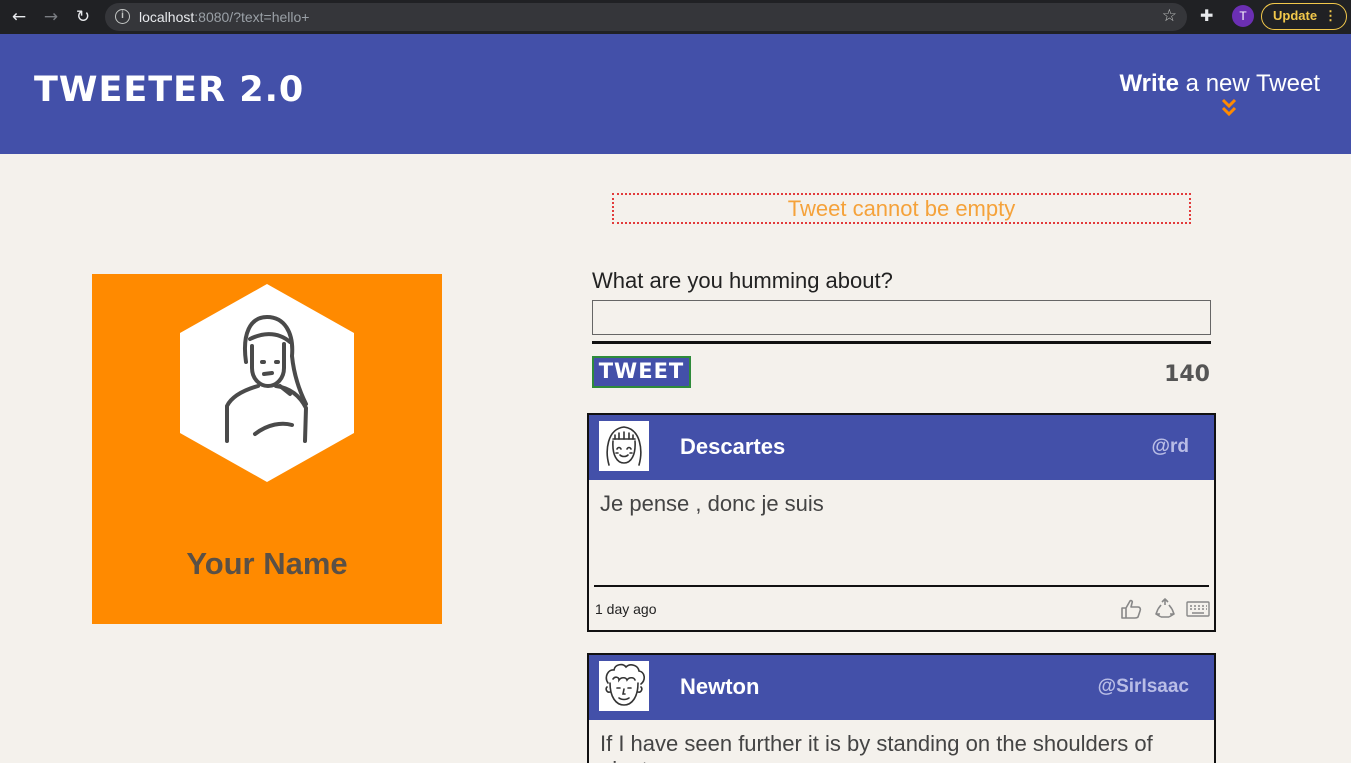 The image size is (1351, 763). Describe the element at coordinates (1198, 609) in the screenshot. I see `keyboard-icon` at that location.